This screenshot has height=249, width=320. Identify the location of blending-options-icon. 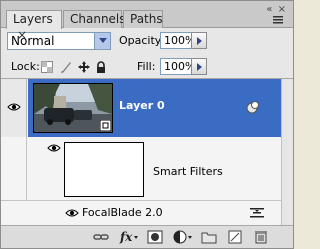
(257, 213).